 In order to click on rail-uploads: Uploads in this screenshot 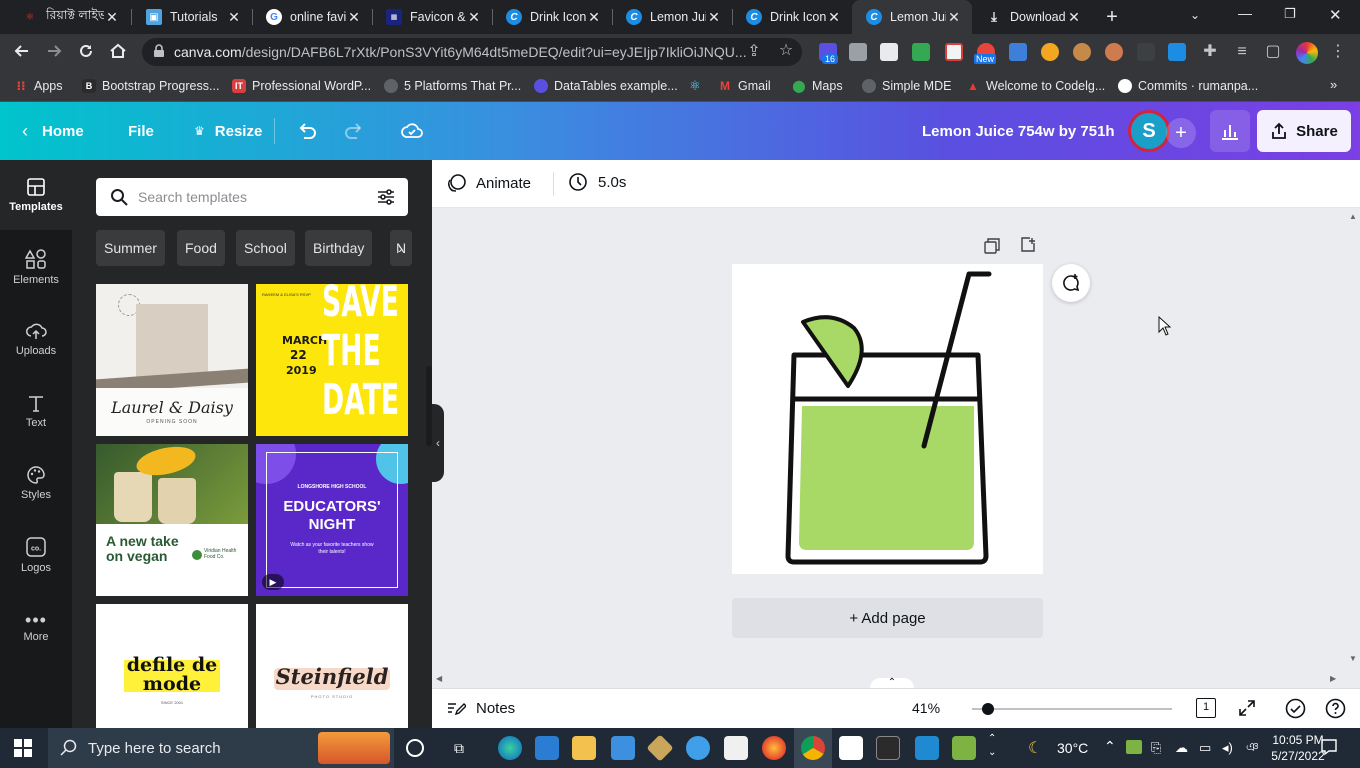, I will do `click(36, 339)`.